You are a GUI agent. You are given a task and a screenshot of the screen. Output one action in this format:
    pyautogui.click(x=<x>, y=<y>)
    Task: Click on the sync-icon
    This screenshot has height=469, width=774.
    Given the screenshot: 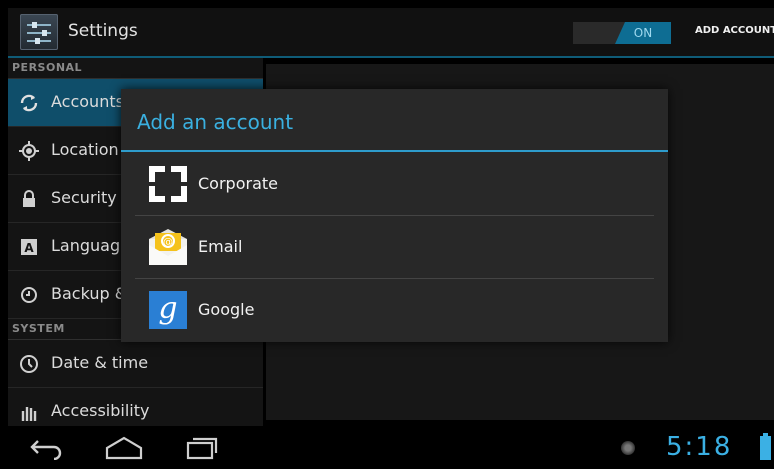 What is the action you would take?
    pyautogui.click(x=29, y=103)
    